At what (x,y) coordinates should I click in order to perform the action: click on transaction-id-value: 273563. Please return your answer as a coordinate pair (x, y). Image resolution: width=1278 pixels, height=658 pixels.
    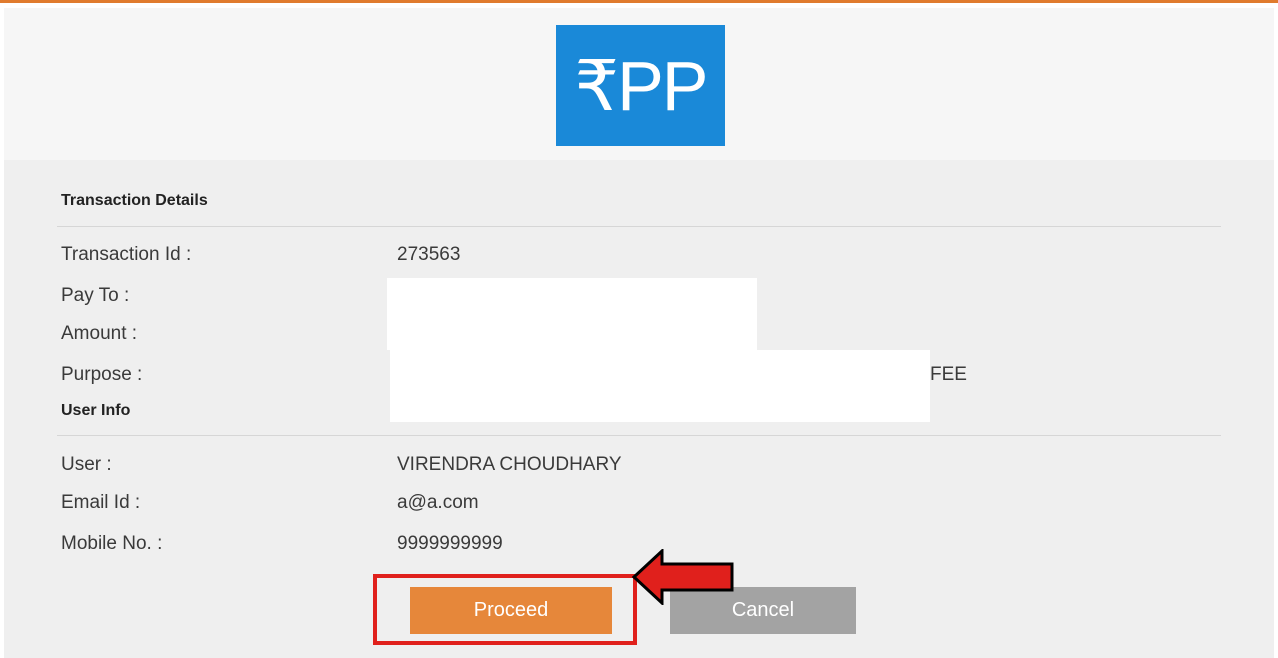
    Looking at the image, I should click on (429, 254).